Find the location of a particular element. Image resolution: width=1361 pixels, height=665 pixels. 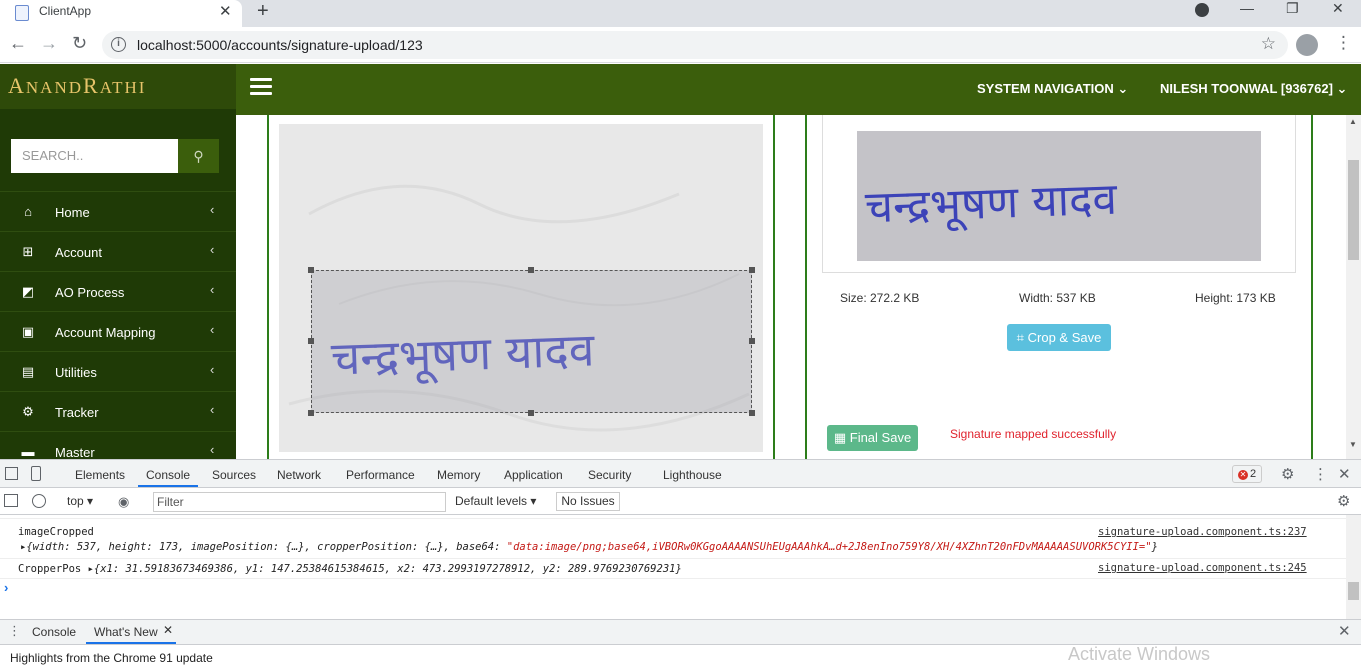

back-icon: ← is located at coordinates (18, 43).